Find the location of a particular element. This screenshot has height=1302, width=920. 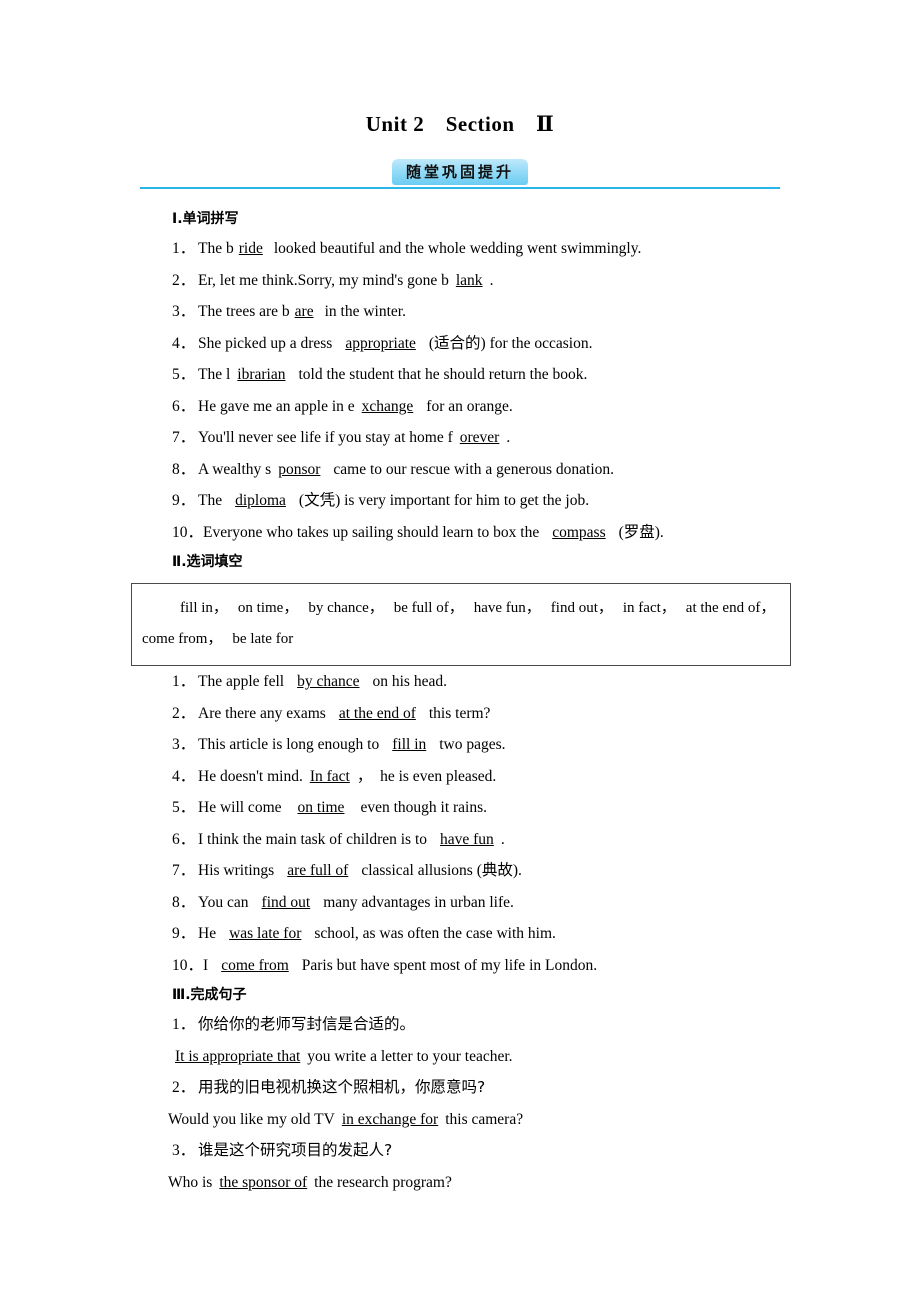

section-banner: 随堂巩固提升 is located at coordinates (460, 175).